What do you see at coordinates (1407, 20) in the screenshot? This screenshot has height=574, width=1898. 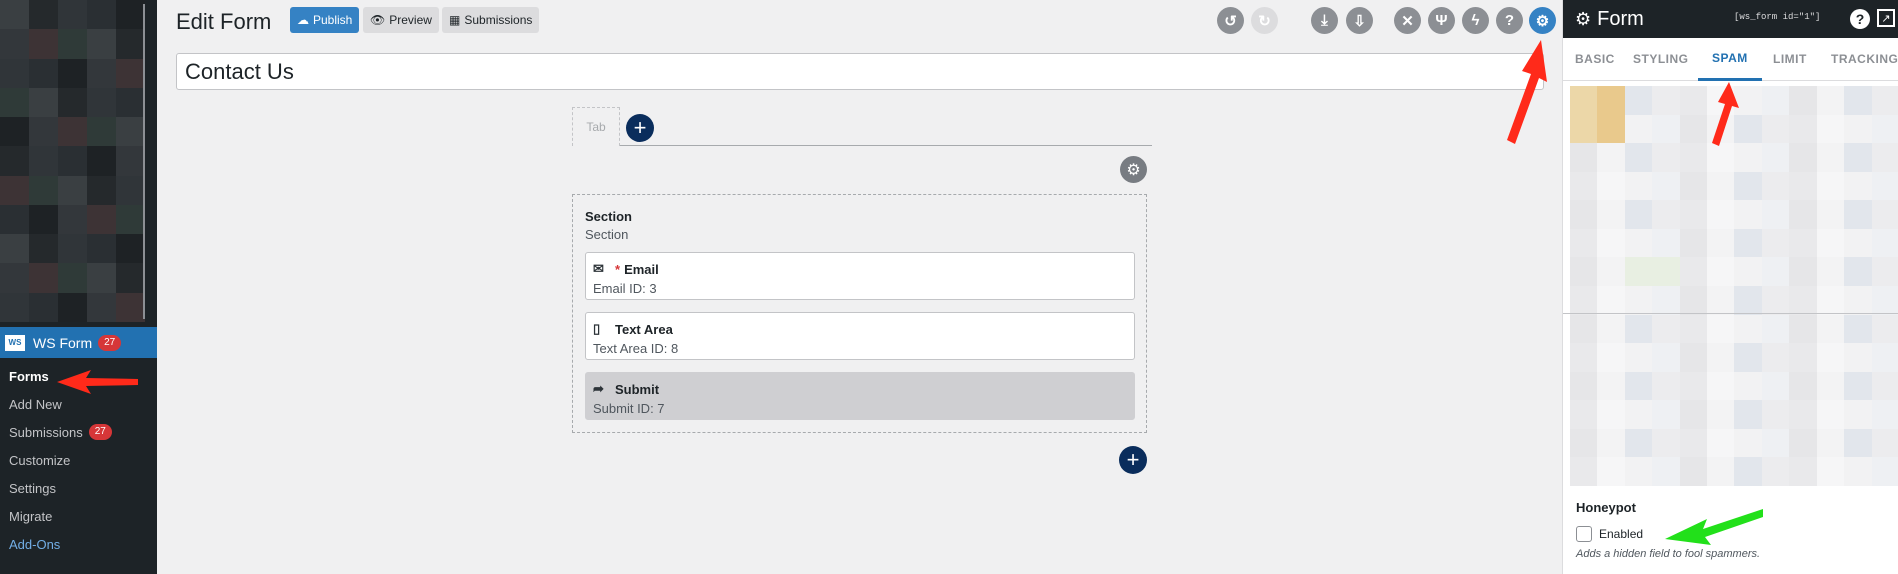 I see `tools-icon: ✕` at bounding box center [1407, 20].